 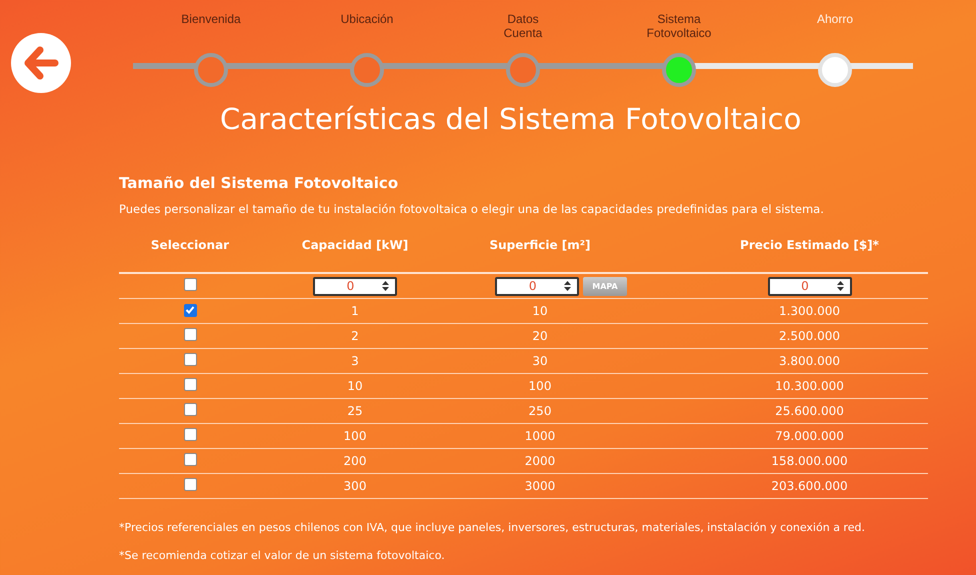 I want to click on step-label: Ubicación, so click(x=367, y=20).